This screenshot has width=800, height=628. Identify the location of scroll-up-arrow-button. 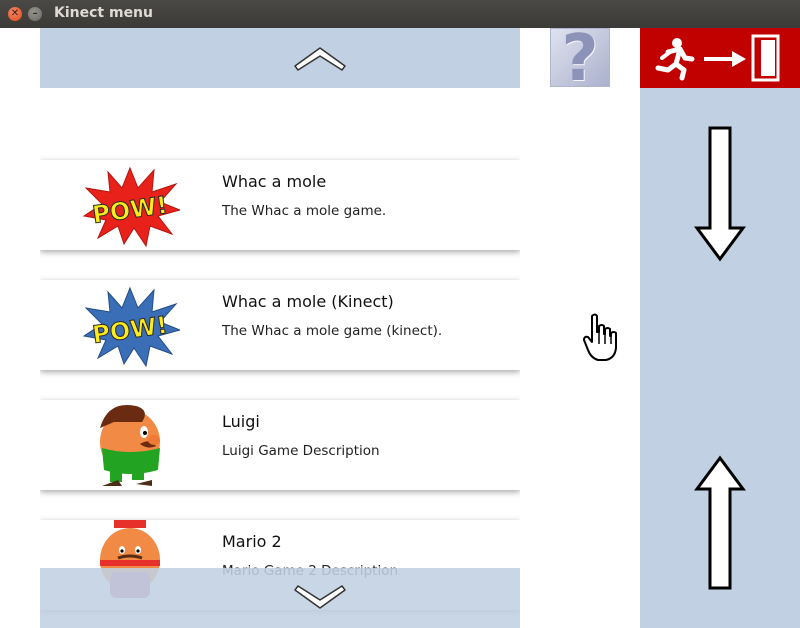
(720, 525).